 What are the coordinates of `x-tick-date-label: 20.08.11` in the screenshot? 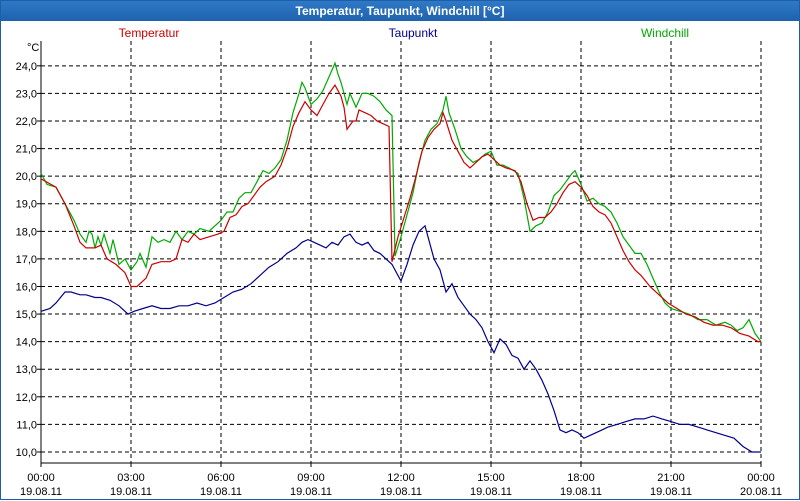 It's located at (761, 492).